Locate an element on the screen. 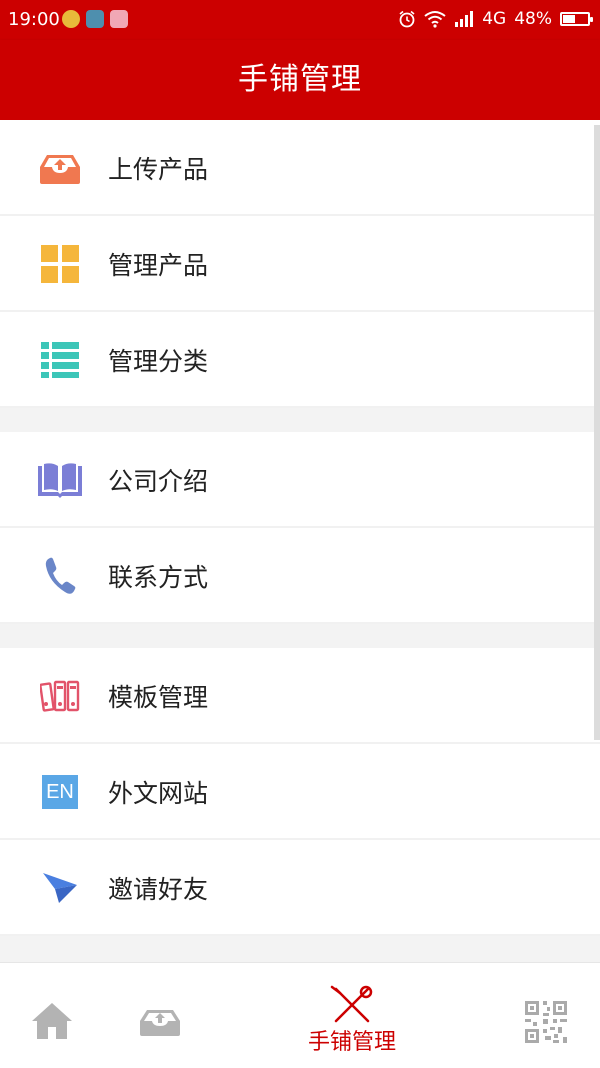 The width and height of the screenshot is (600, 1068). menu-item-label: 上传产品 is located at coordinates (158, 169).